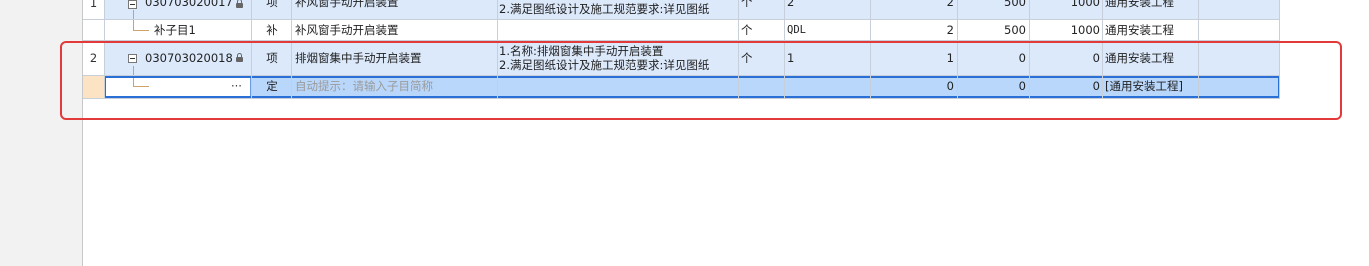 The height and width of the screenshot is (266, 1369). Describe the element at coordinates (581, 51) in the screenshot. I see `item-feature-line: 1.名称:排烟窗集中手动开启装置` at that location.